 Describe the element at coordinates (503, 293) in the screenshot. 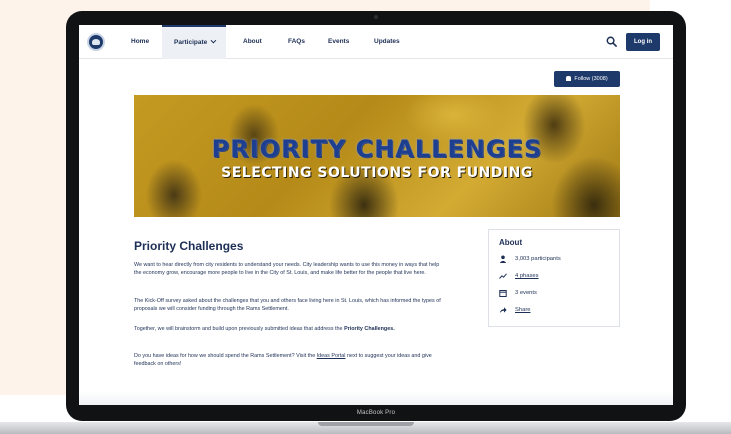

I see `calendar-icon` at that location.